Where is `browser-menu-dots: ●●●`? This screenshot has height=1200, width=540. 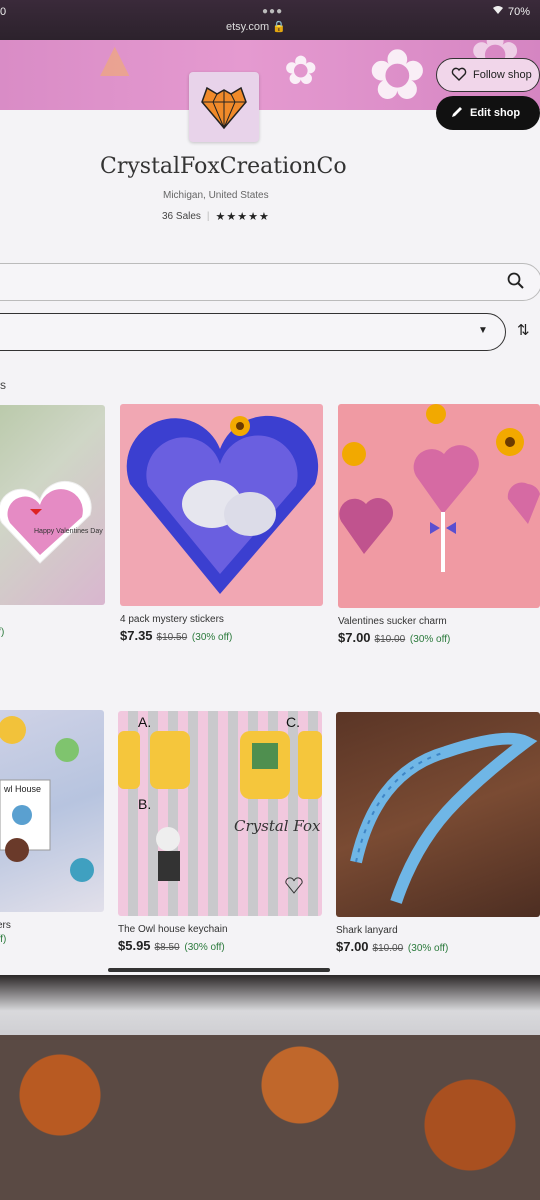
browser-menu-dots: ●●● is located at coordinates (272, 11).